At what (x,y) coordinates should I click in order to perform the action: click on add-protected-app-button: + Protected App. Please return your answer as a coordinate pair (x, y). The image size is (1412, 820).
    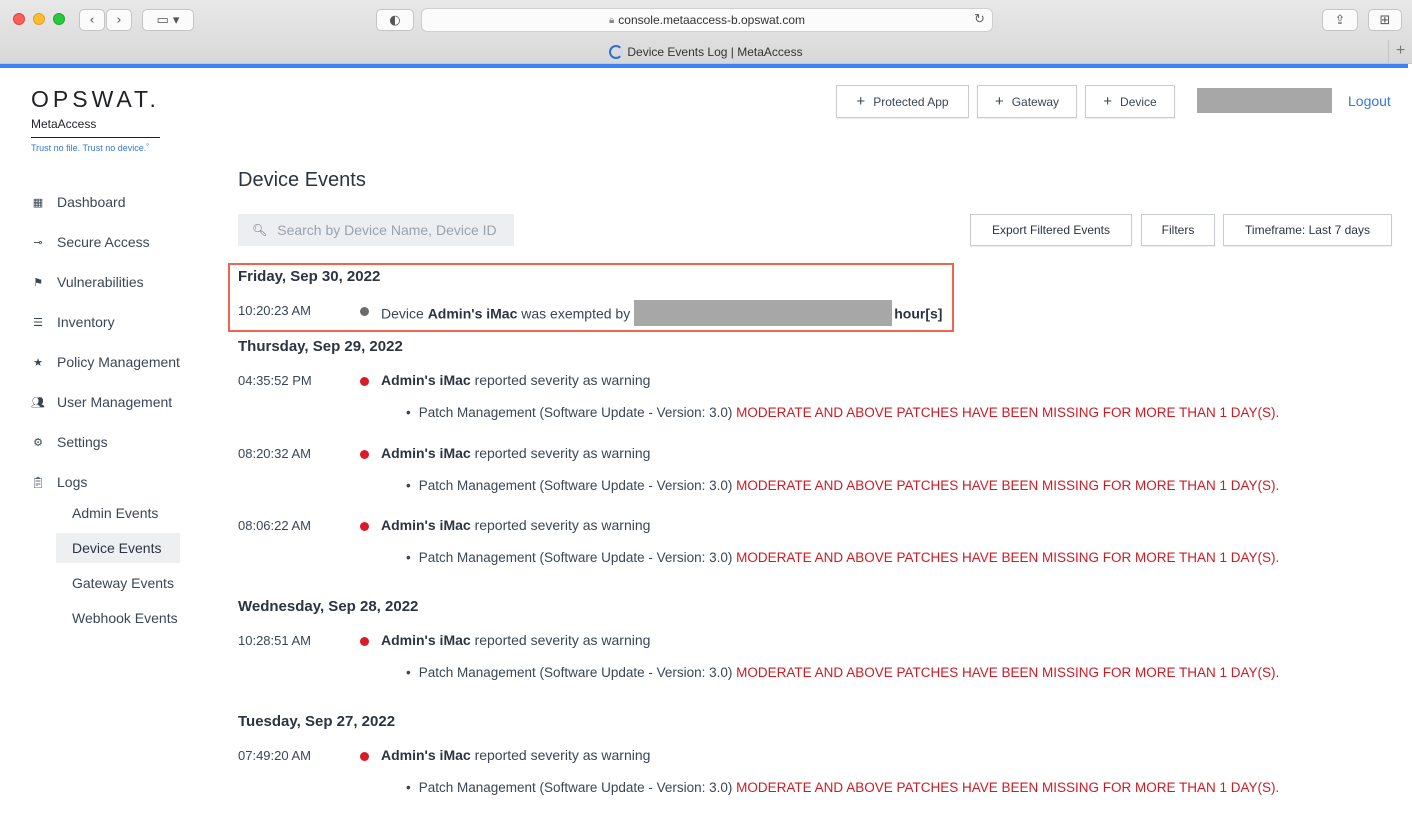
    Looking at the image, I should click on (902, 101).